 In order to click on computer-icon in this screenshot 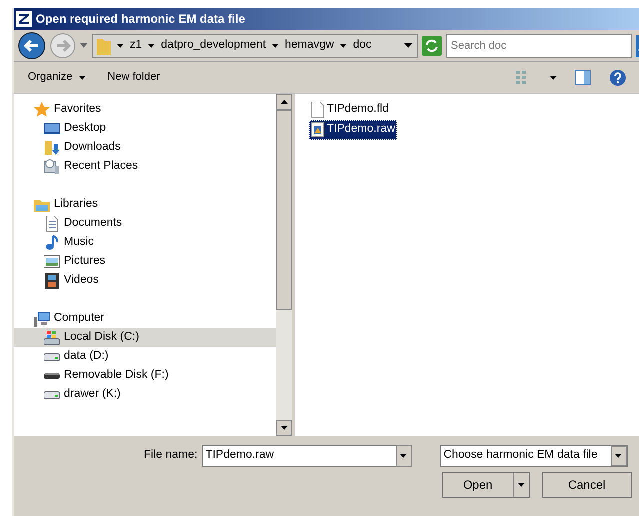, I will do `click(42, 318)`.